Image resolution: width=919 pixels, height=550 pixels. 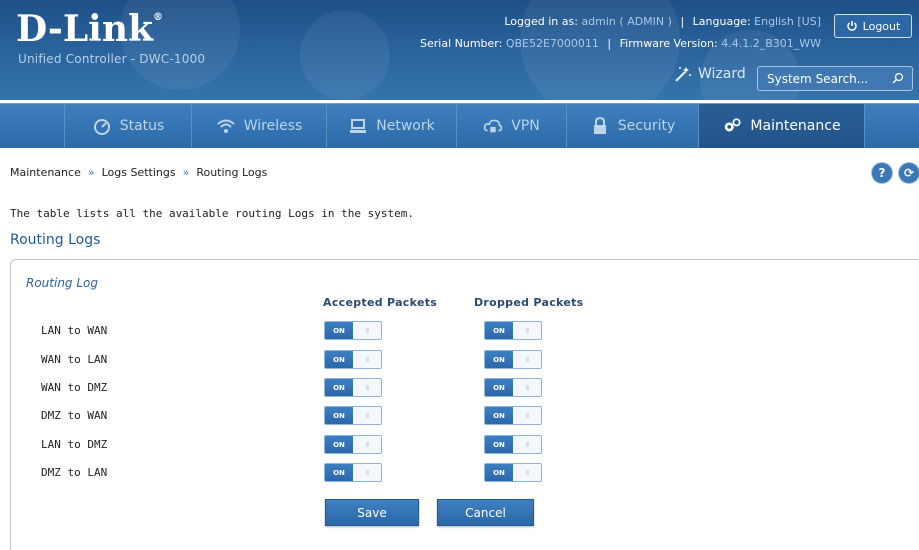 What do you see at coordinates (882, 173) in the screenshot?
I see `help-button: ?` at bounding box center [882, 173].